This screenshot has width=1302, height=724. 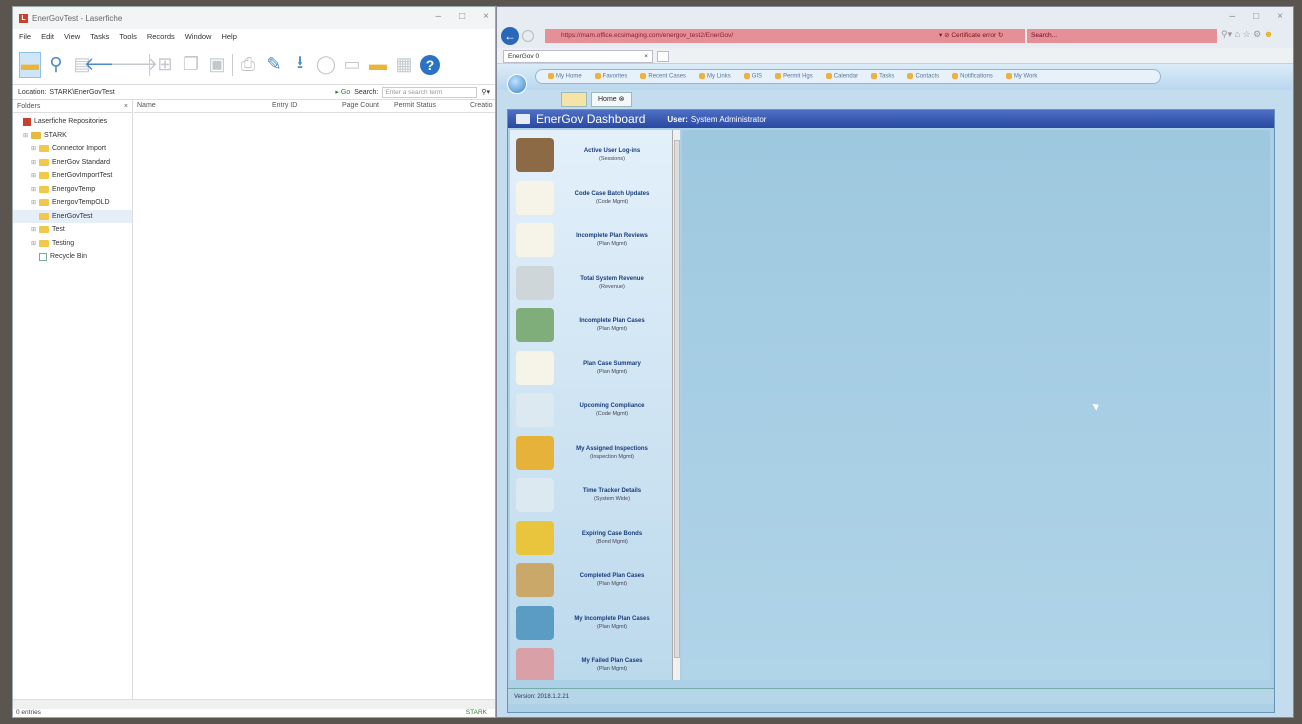 What do you see at coordinates (485, 92) in the screenshot?
I see `search-options-icon: ⚲▾` at bounding box center [485, 92].